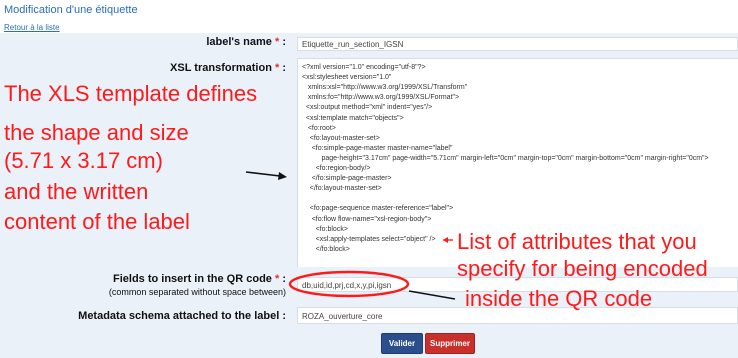 Image resolution: width=738 pixels, height=358 pixels. I want to click on qr-value-highlight-ellipse, so click(349, 284).